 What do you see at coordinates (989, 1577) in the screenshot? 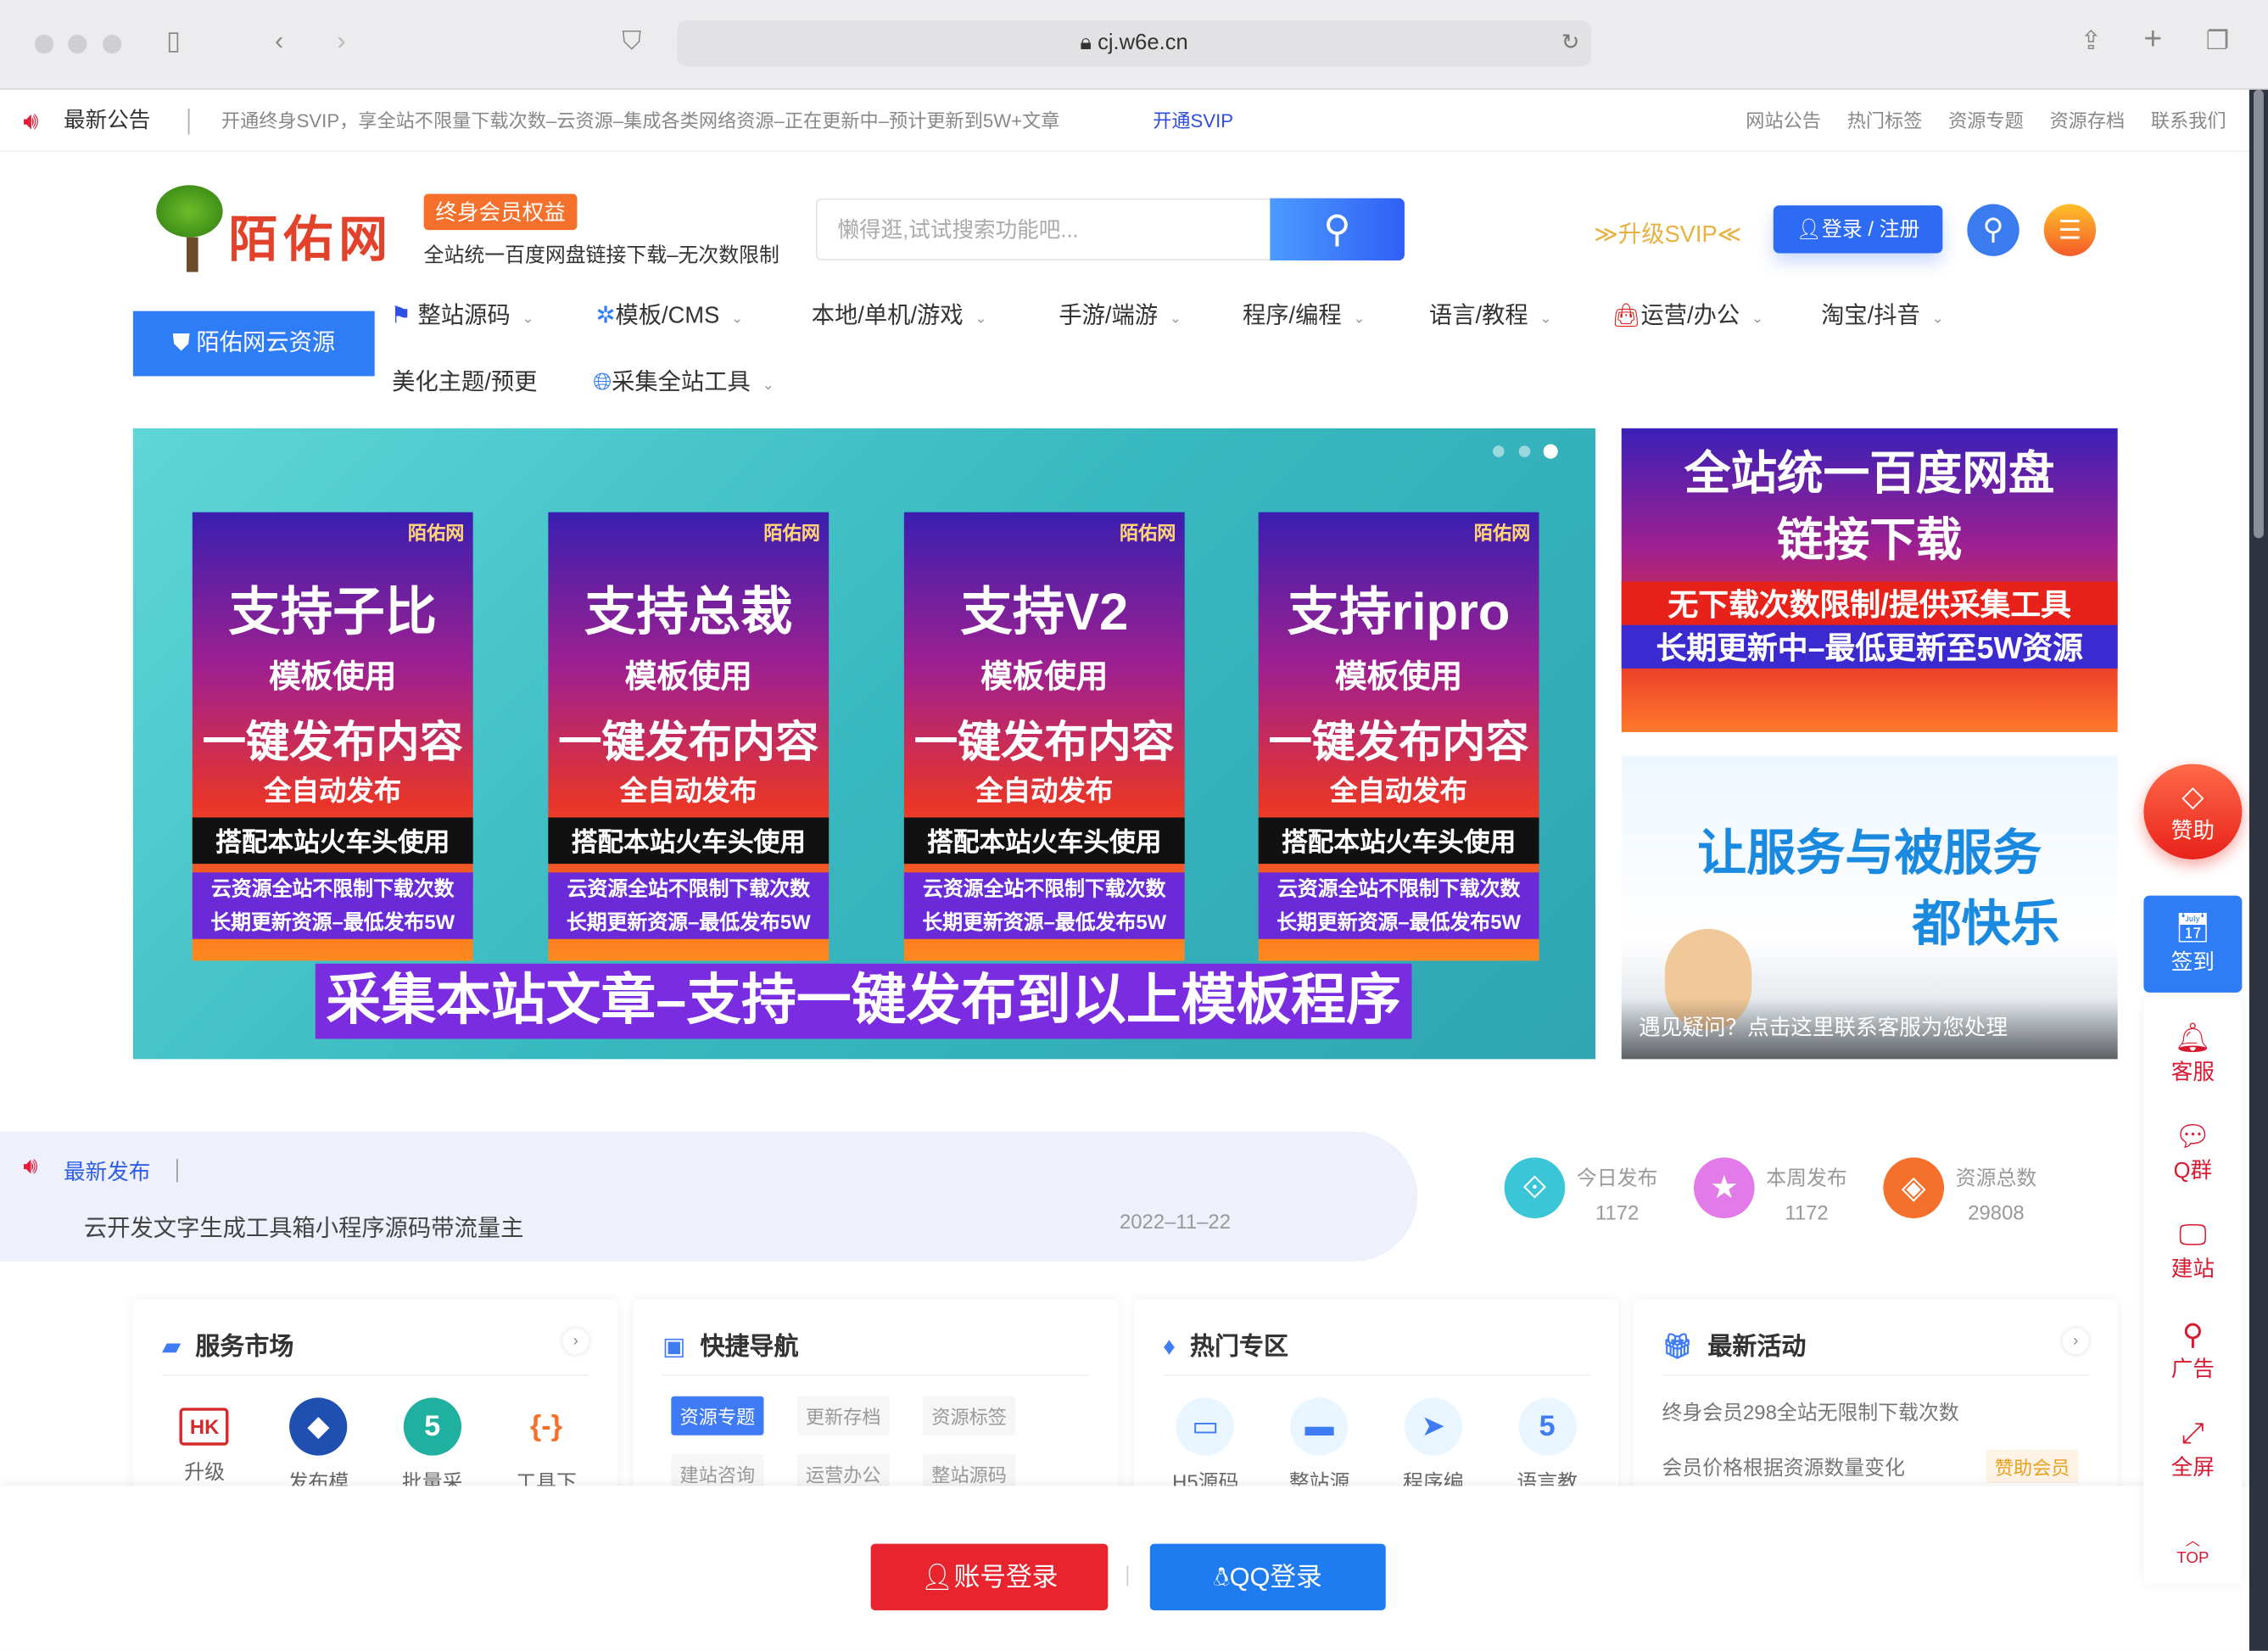
I see `account-login-button: 👤︎账号登录` at bounding box center [989, 1577].